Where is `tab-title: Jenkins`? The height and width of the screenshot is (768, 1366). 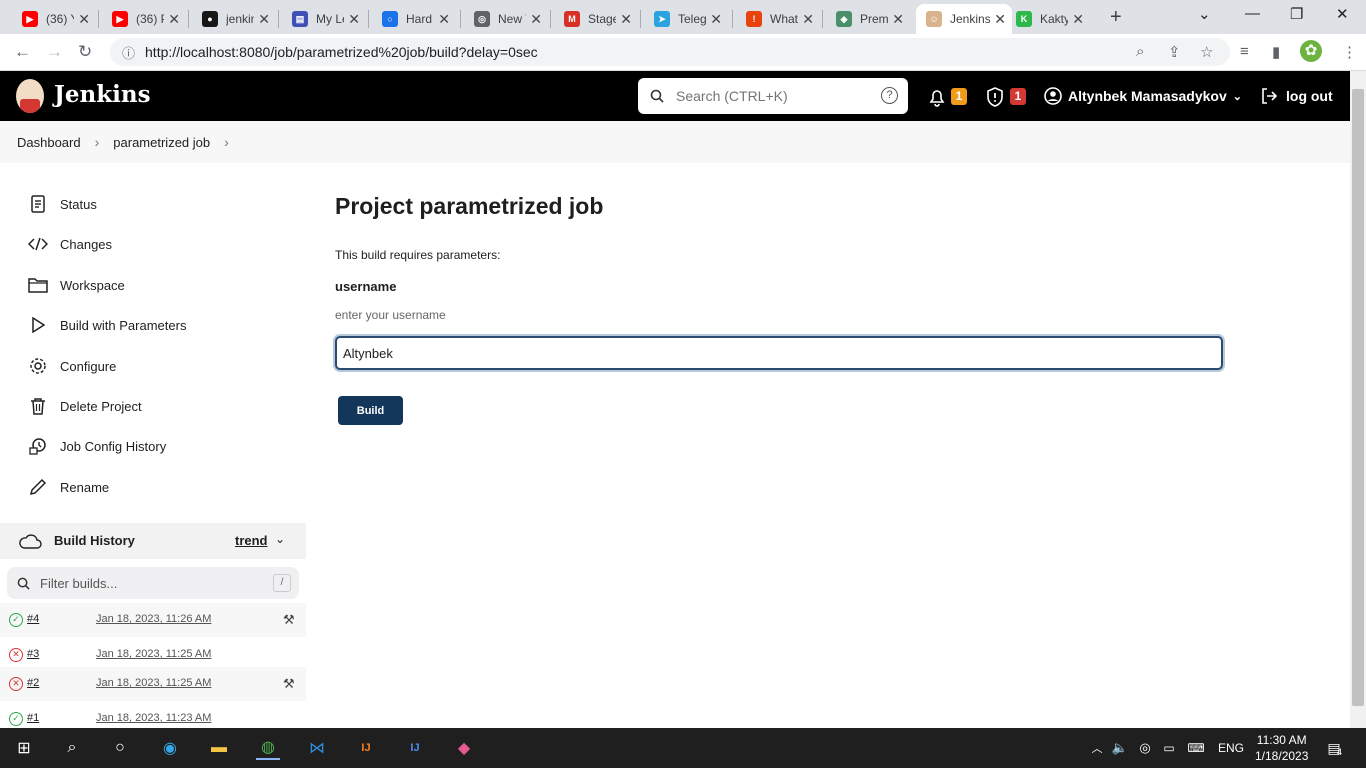
tab-title: Jenkins is located at coordinates (970, 19).